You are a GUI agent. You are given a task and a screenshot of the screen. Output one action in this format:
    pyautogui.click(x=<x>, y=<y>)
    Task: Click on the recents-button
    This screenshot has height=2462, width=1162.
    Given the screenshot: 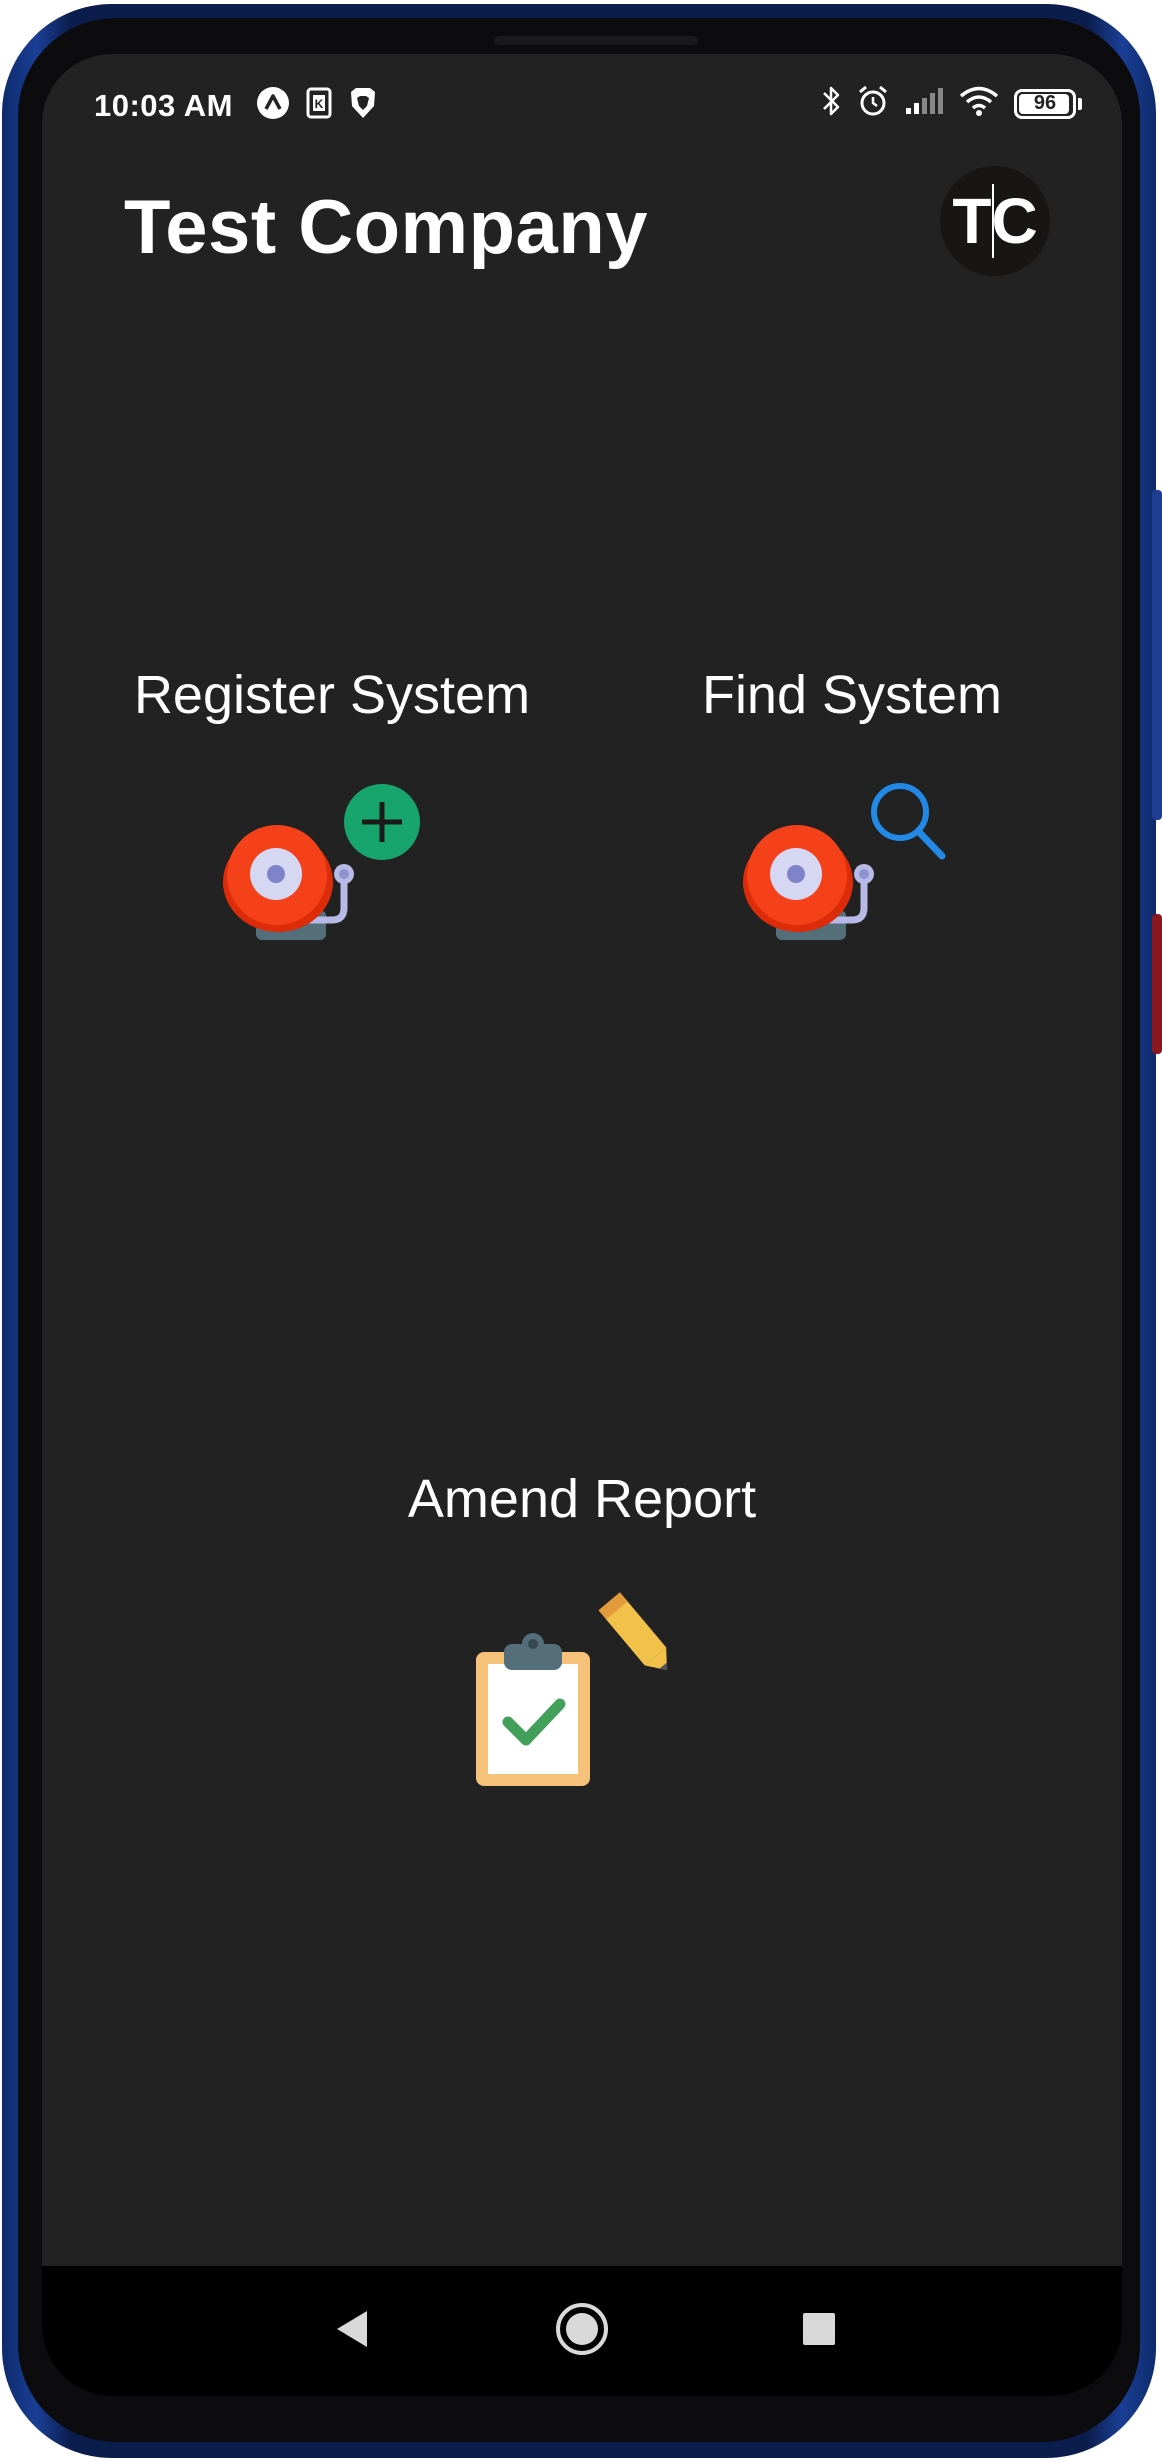 What is the action you would take?
    pyautogui.click(x=819, y=2331)
    